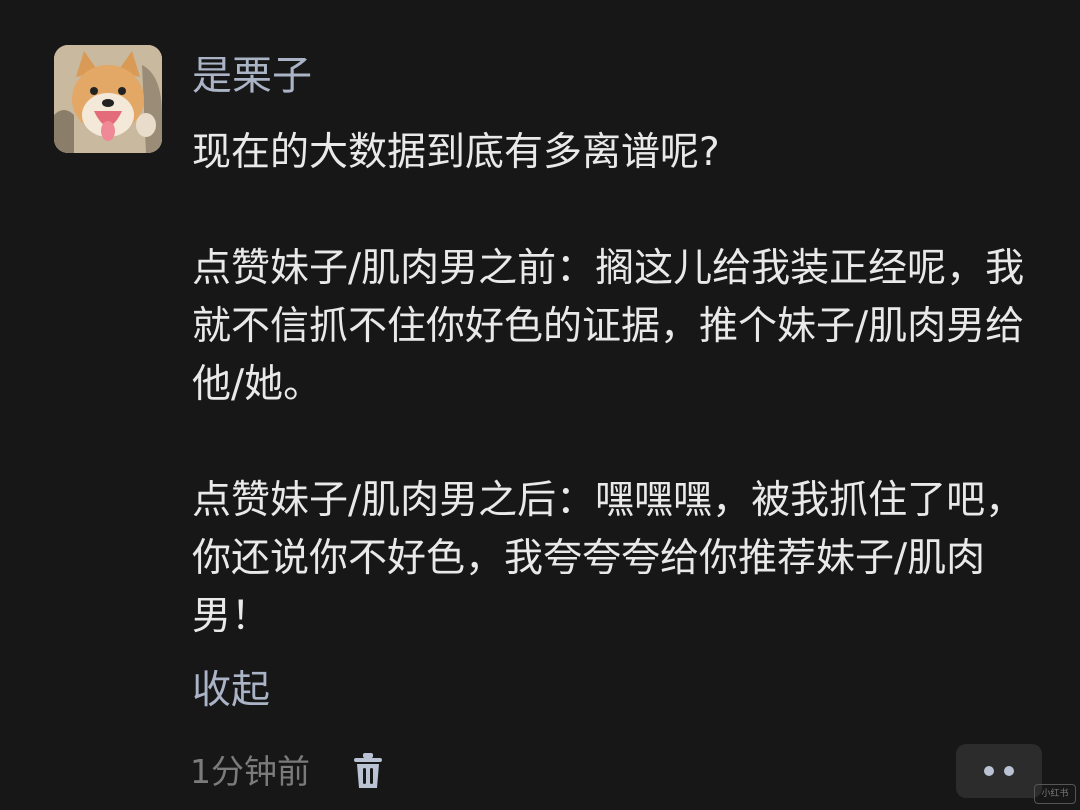  What do you see at coordinates (250, 771) in the screenshot?
I see `timestamp: 1分钟前` at bounding box center [250, 771].